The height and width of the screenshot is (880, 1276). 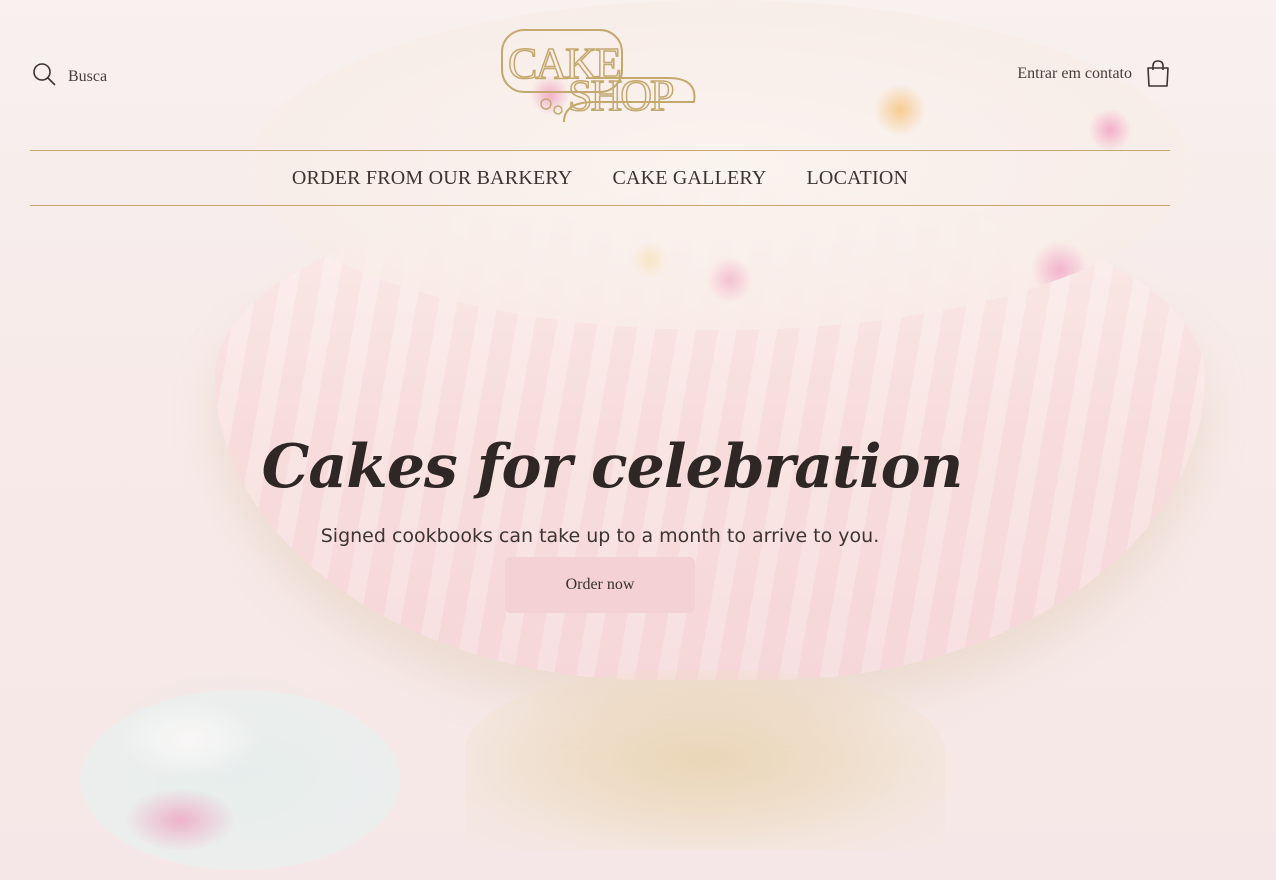 I want to click on header-actions: Entrar em contato, so click(x=1093, y=74).